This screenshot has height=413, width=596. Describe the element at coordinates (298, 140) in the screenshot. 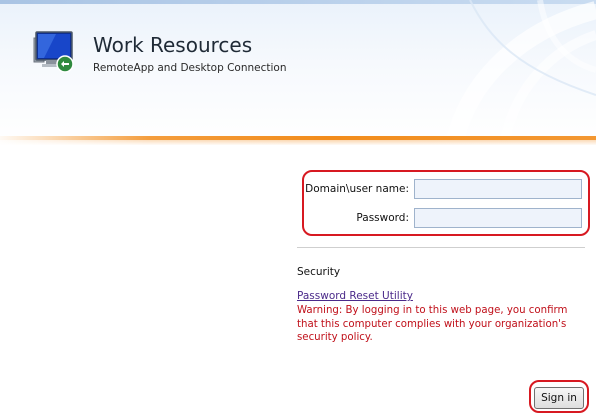

I see `orange-accent-bar` at that location.